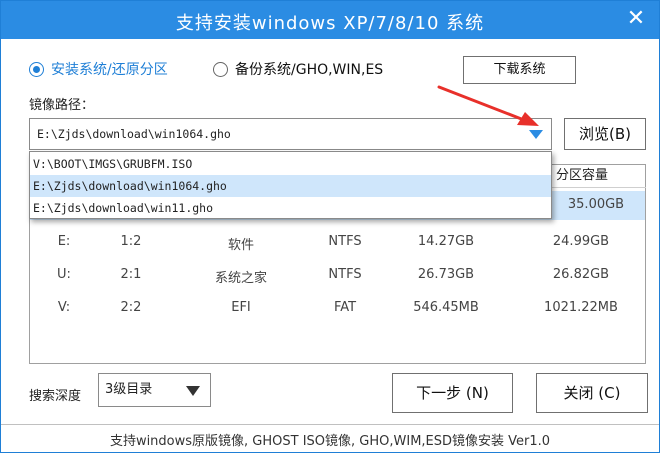  I want to click on fs-cell: FAT, so click(345, 307).